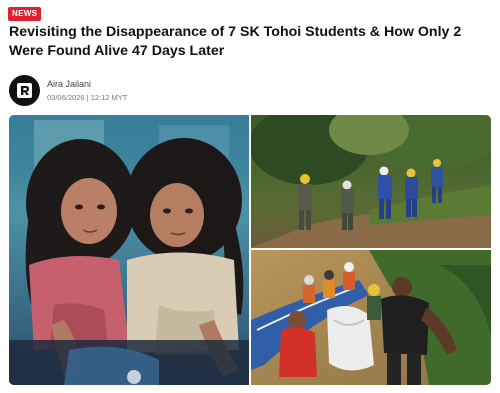  I want to click on post-datetime: 03/06/2026 | 12:12 MYT, so click(87, 97).